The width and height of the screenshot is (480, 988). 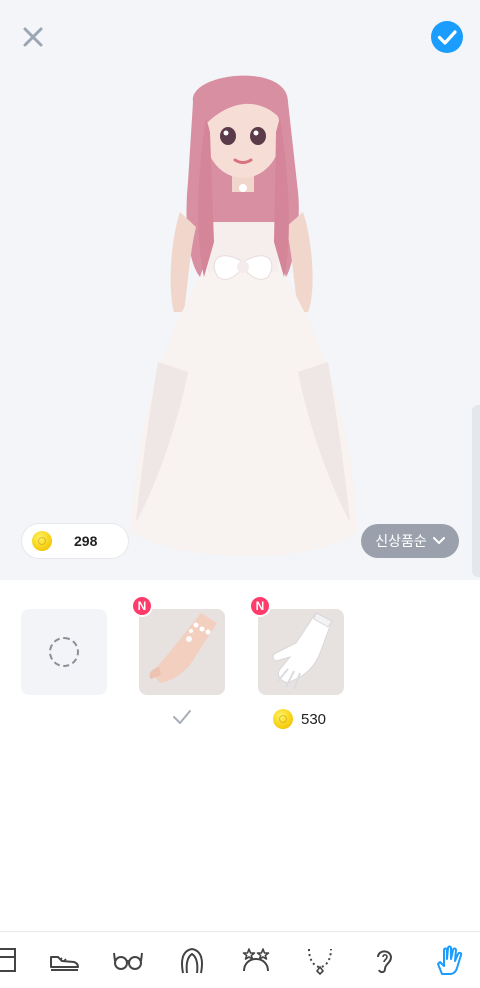 I want to click on item-bracelet, so click(x=182, y=652).